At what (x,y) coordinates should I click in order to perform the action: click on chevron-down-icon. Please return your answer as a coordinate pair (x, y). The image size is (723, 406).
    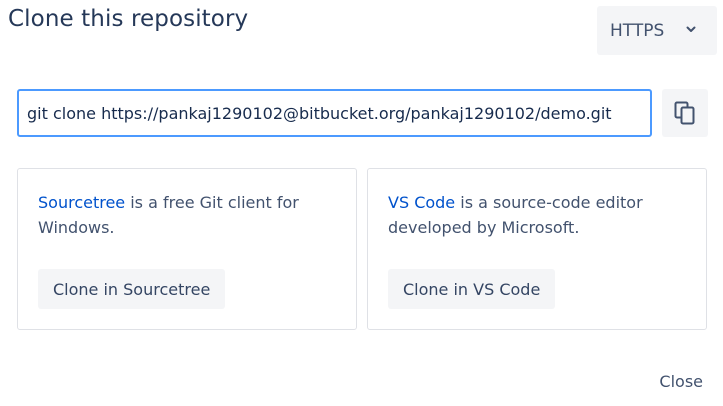
    Looking at the image, I should click on (691, 29).